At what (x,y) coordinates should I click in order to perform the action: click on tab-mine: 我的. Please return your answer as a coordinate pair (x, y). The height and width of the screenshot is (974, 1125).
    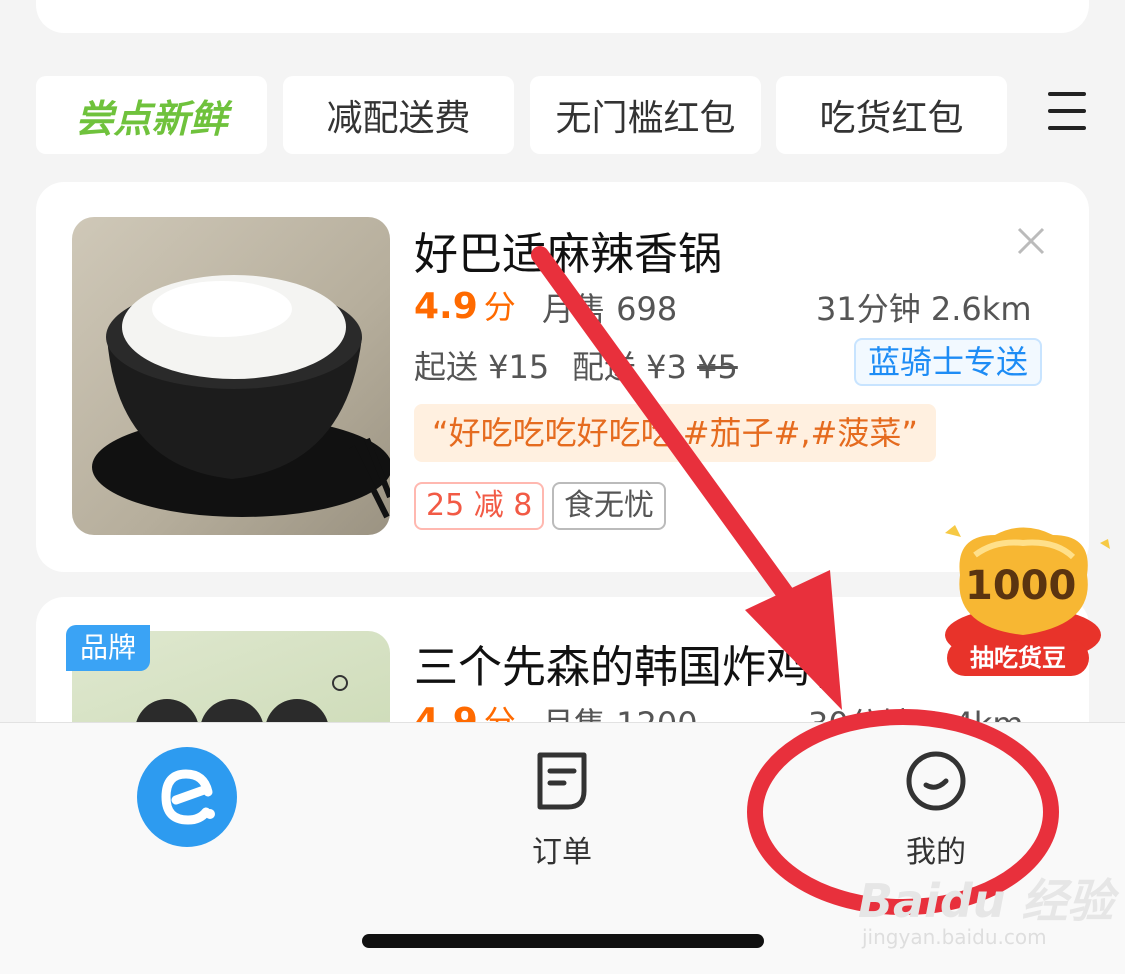
    Looking at the image, I should click on (936, 810).